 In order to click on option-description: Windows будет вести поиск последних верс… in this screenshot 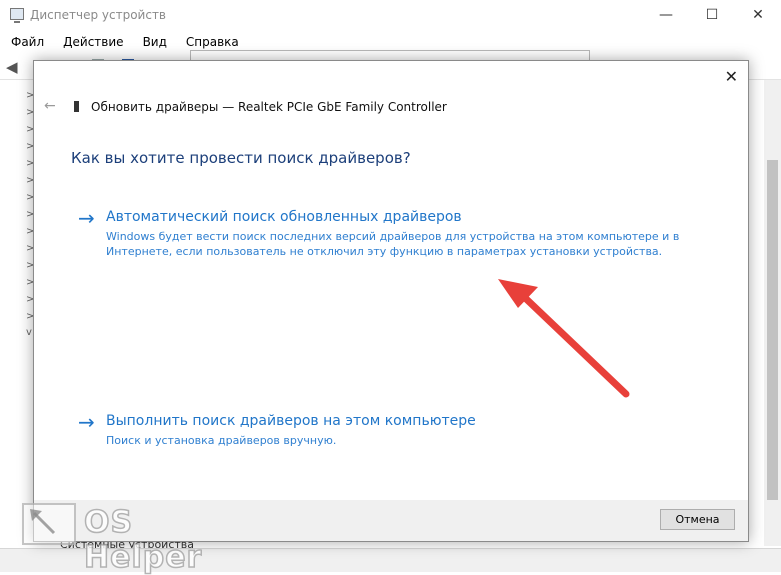, I will do `click(393, 244)`.